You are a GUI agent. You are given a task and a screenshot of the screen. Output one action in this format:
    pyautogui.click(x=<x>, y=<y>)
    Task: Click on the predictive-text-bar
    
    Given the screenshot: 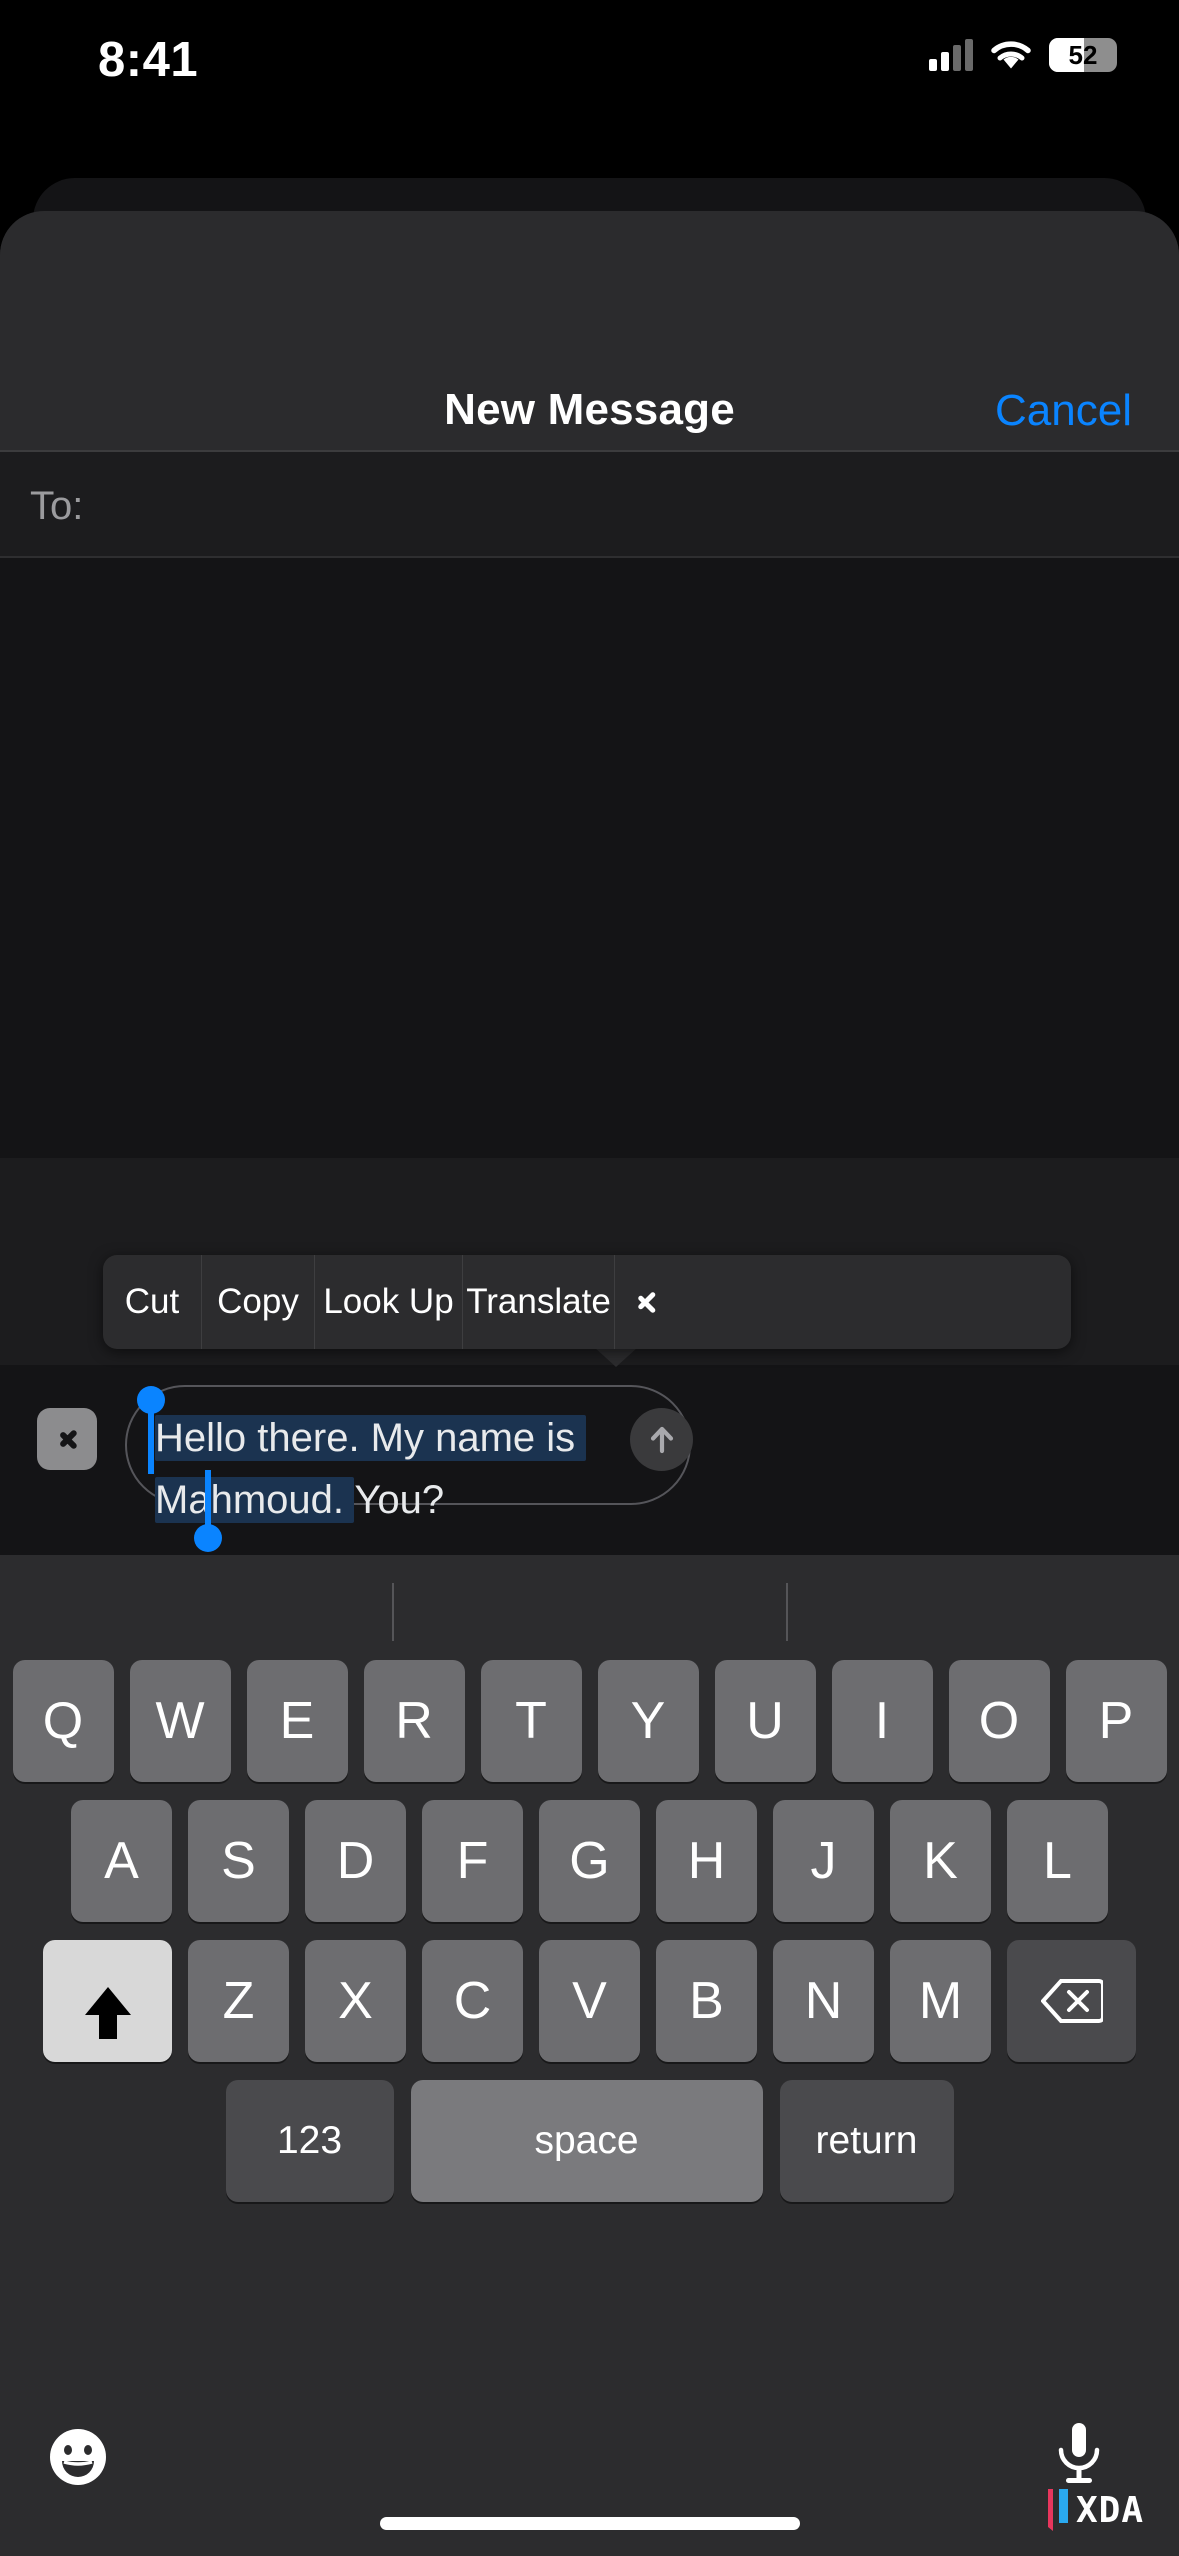 What is the action you would take?
    pyautogui.click(x=589, y=1607)
    